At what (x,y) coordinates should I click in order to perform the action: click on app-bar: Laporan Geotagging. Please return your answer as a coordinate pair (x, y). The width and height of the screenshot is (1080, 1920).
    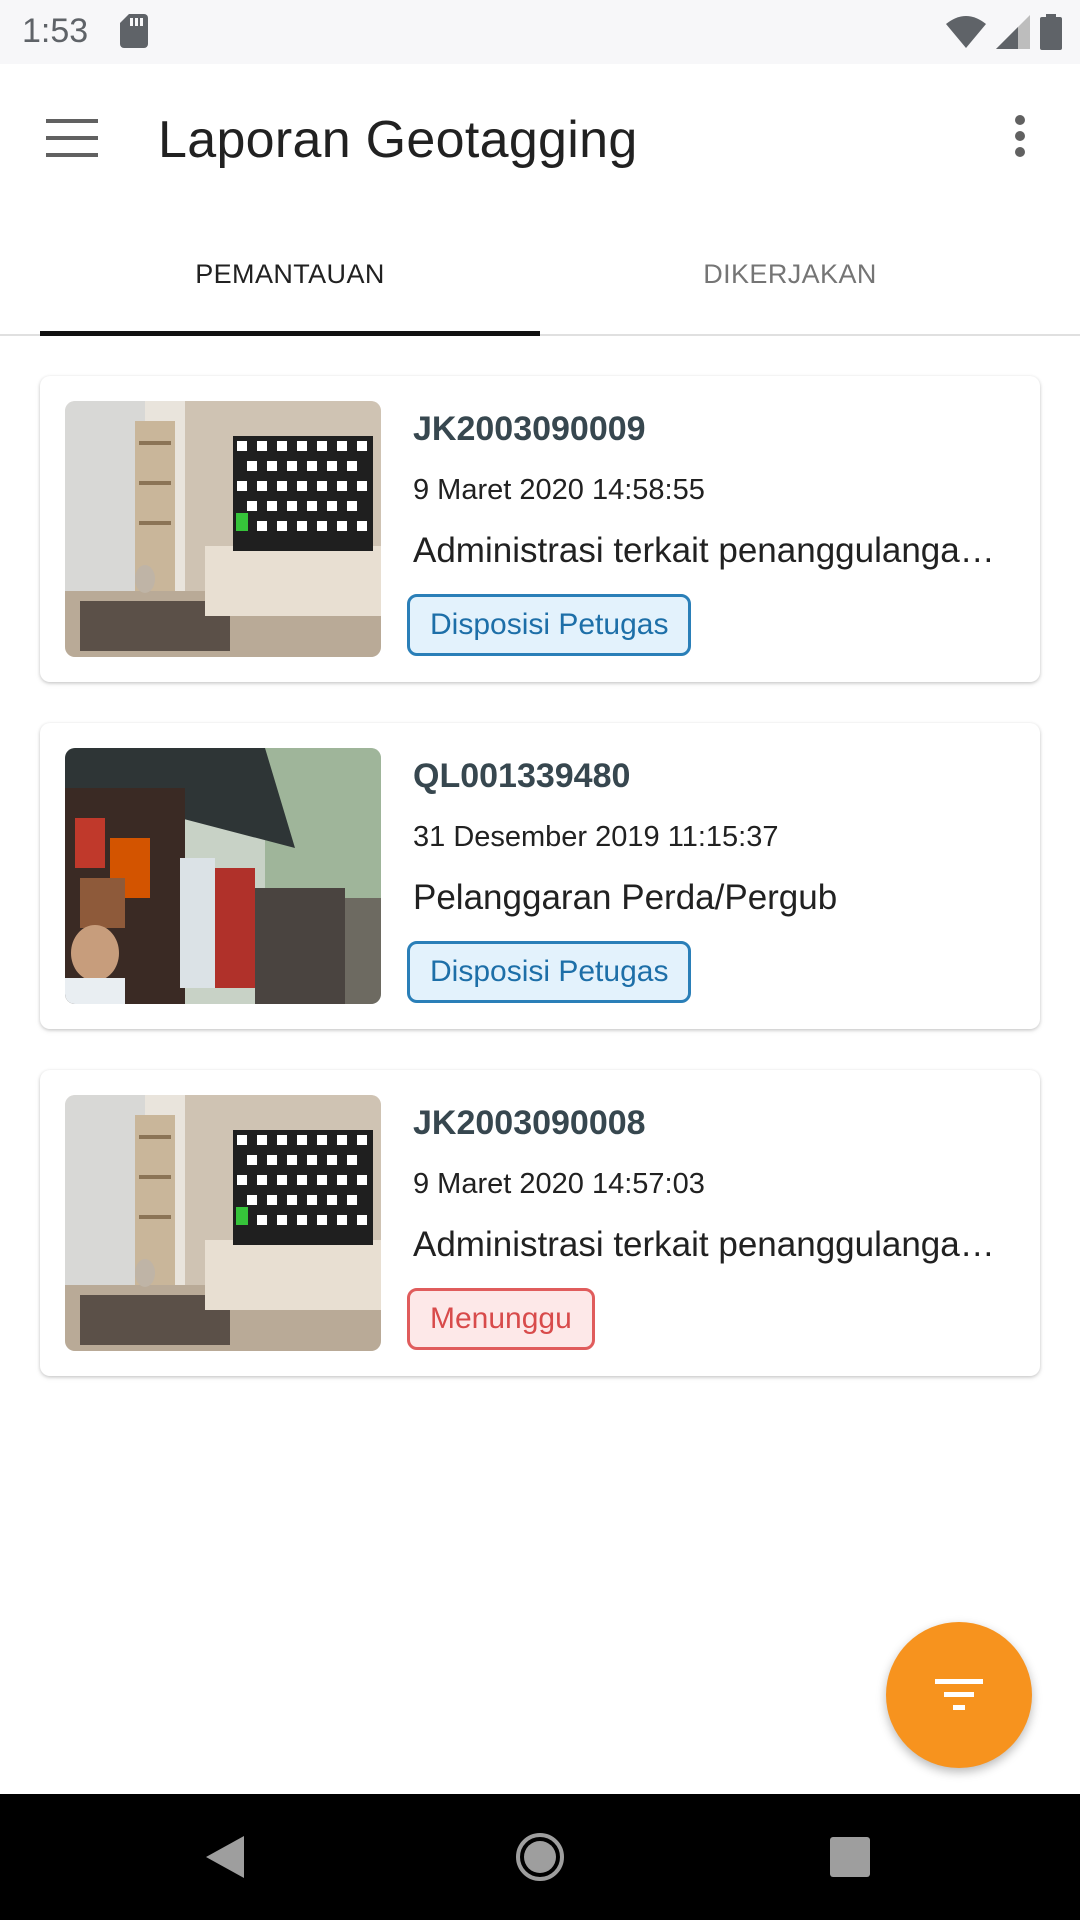
    Looking at the image, I should click on (540, 138).